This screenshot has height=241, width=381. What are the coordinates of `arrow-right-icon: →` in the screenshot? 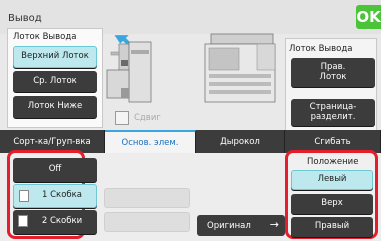 It's located at (274, 224).